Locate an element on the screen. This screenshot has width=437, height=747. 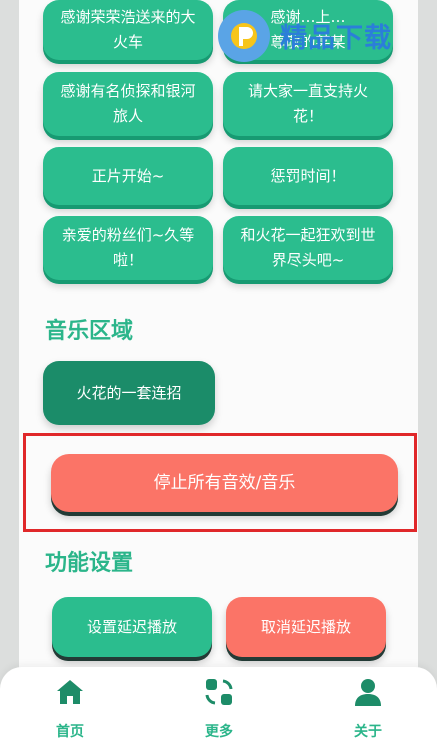
greeting-label: 感谢荣荣浩送来的大火车 is located at coordinates (128, 29).